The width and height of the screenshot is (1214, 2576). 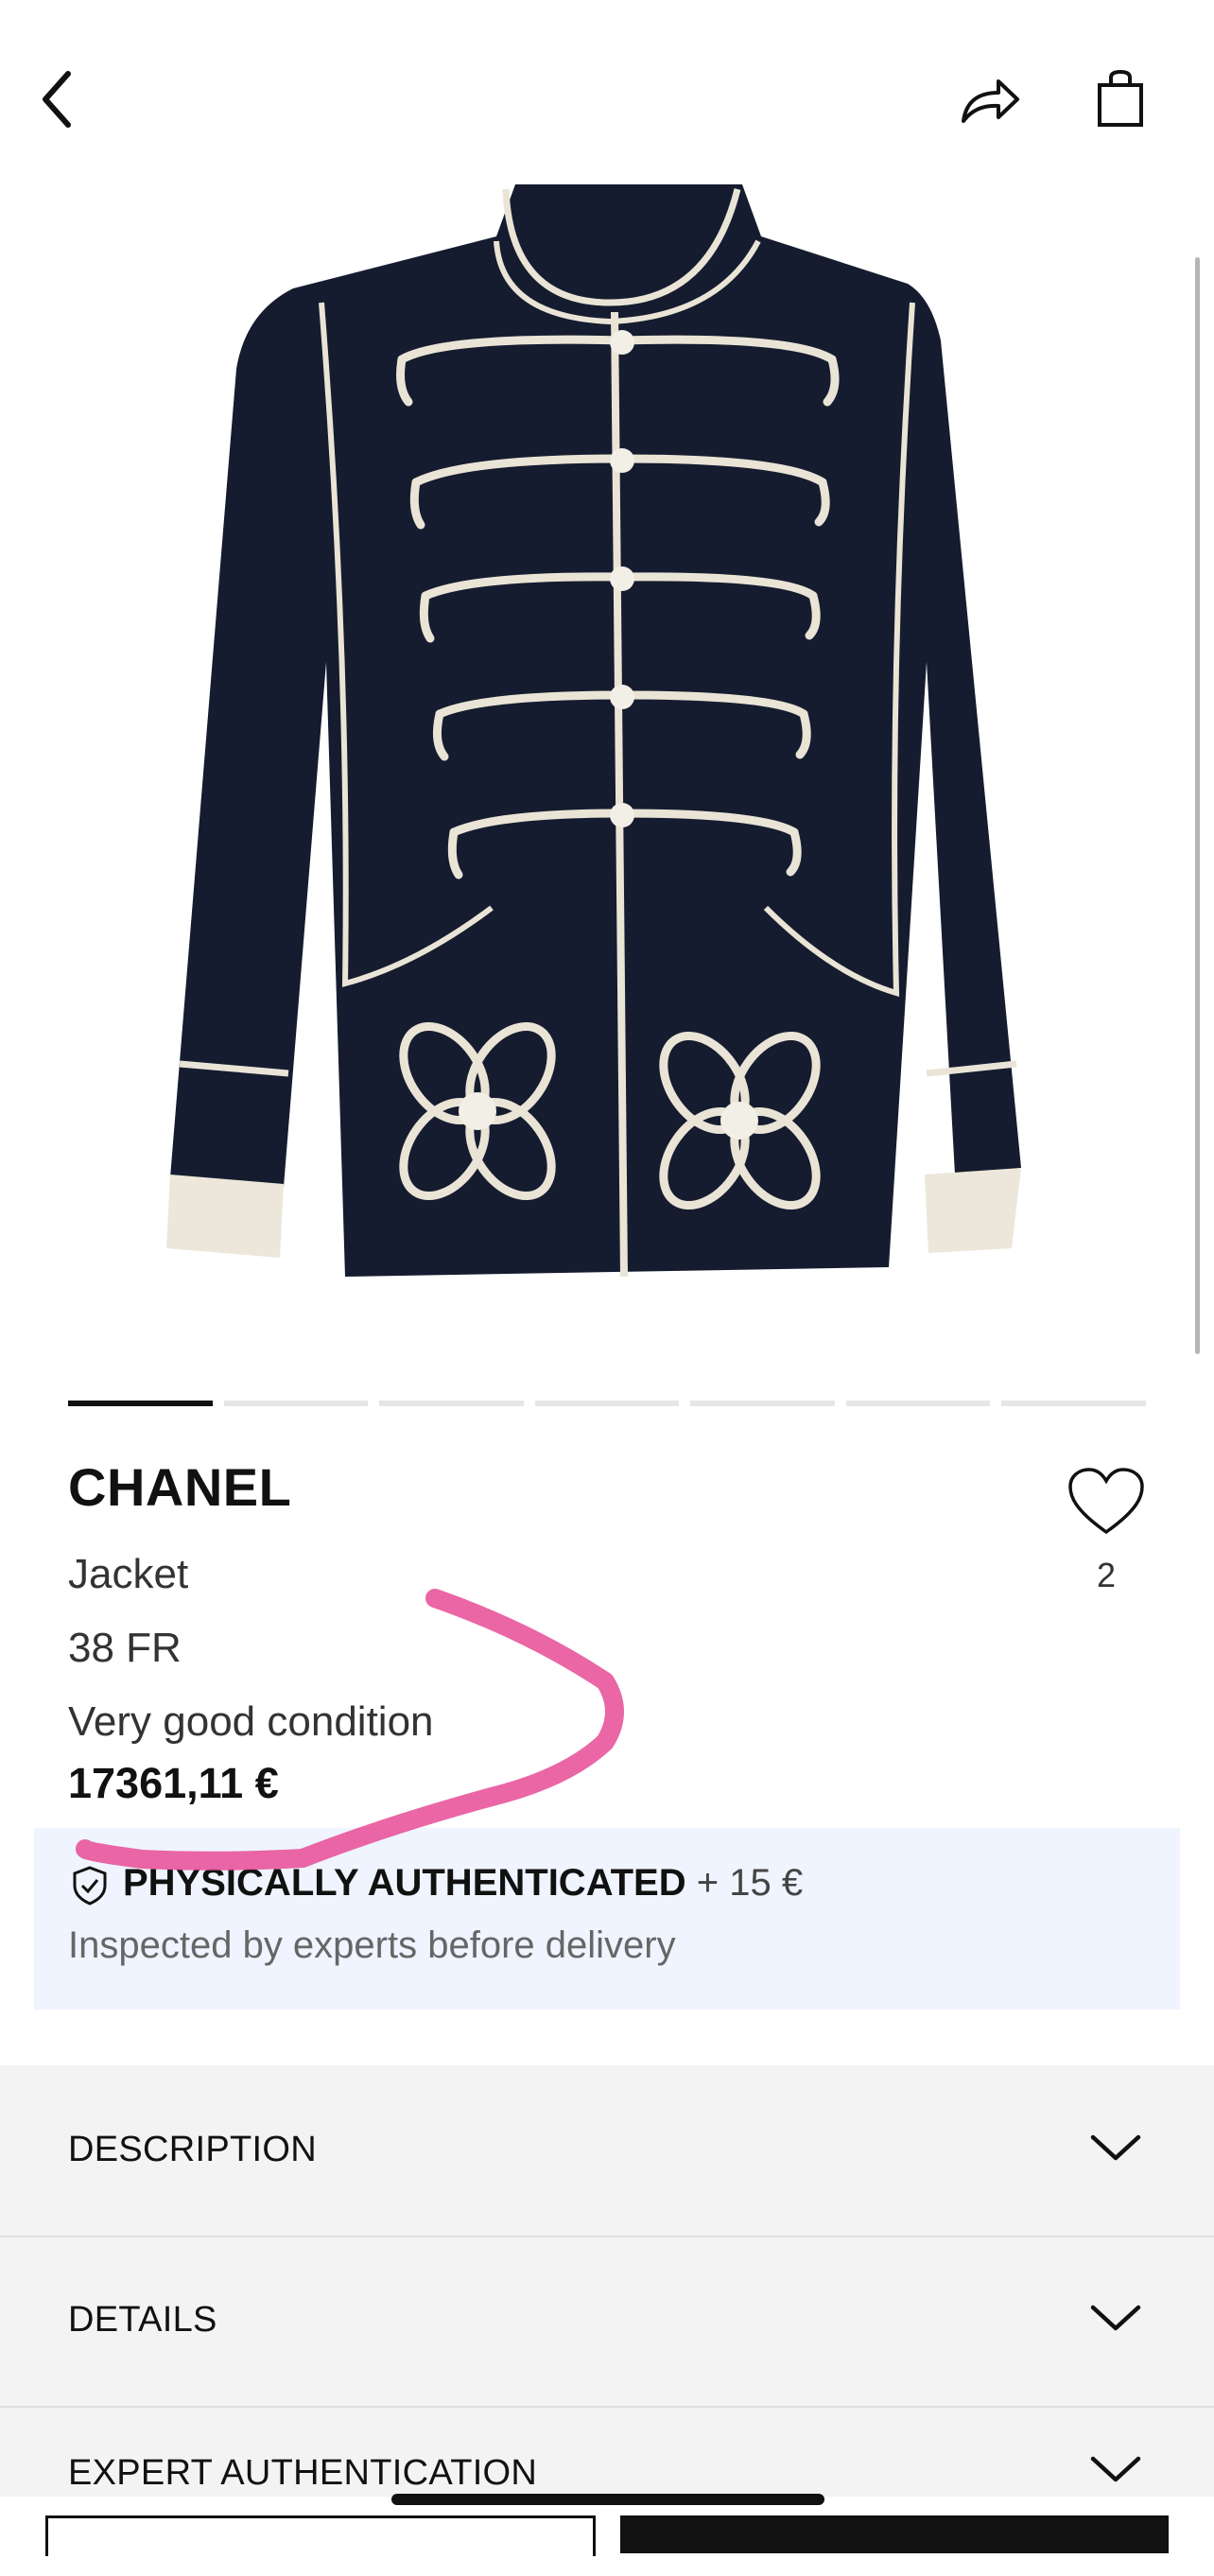 What do you see at coordinates (607, 2322) in the screenshot?
I see `section-details: DETAILS` at bounding box center [607, 2322].